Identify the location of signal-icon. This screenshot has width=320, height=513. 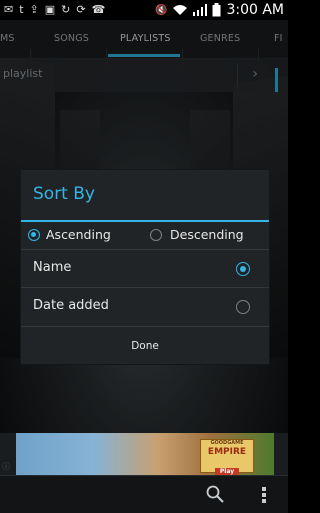
(200, 10).